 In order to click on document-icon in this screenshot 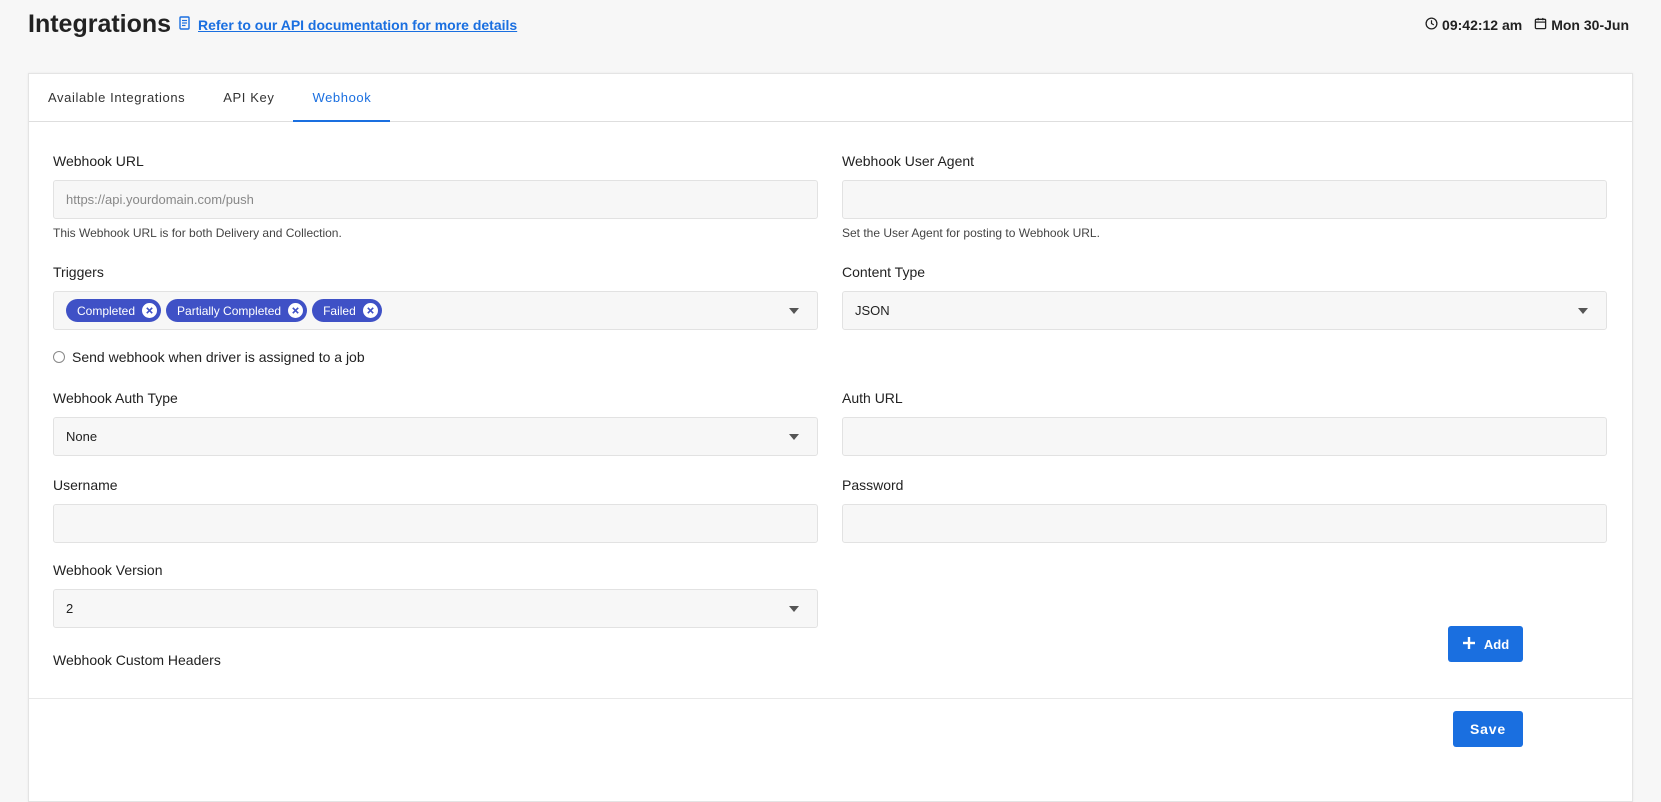, I will do `click(185, 24)`.